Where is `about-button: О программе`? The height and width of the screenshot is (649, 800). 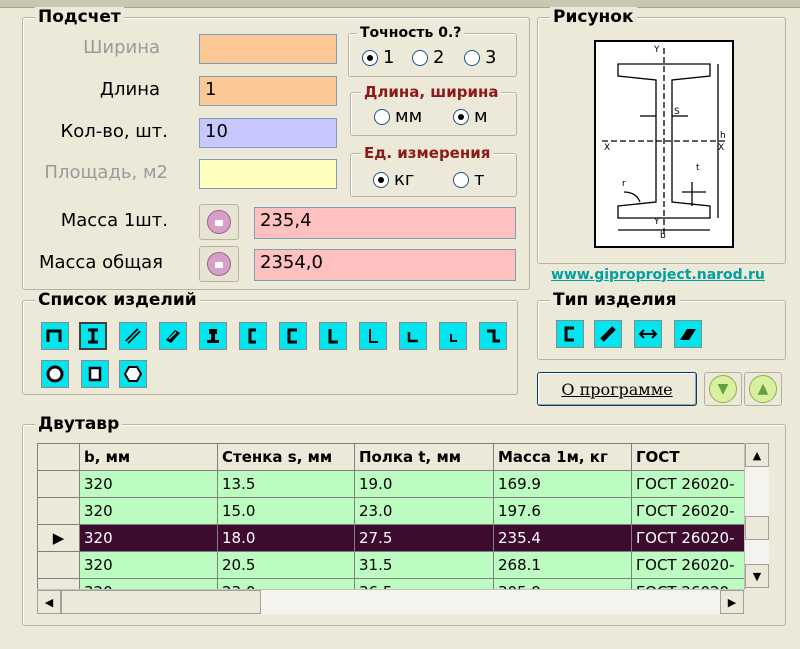
about-button: О программе is located at coordinates (617, 389).